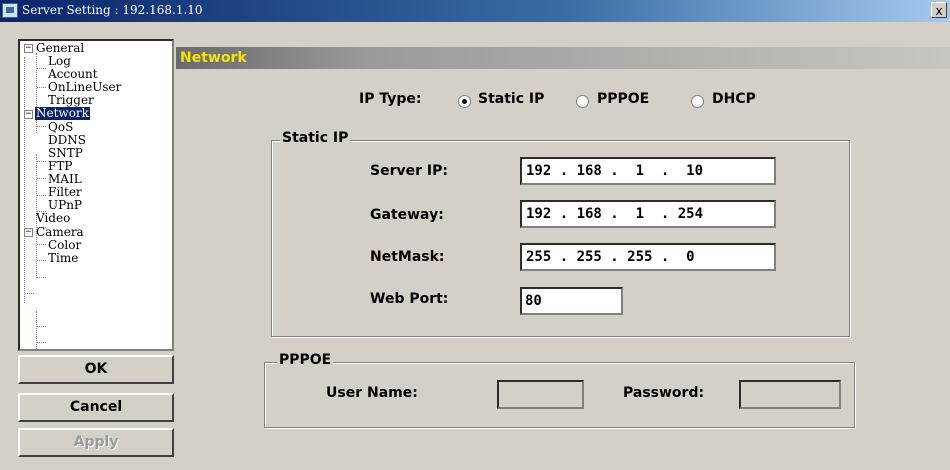  I want to click on ok-button: OK, so click(96, 369).